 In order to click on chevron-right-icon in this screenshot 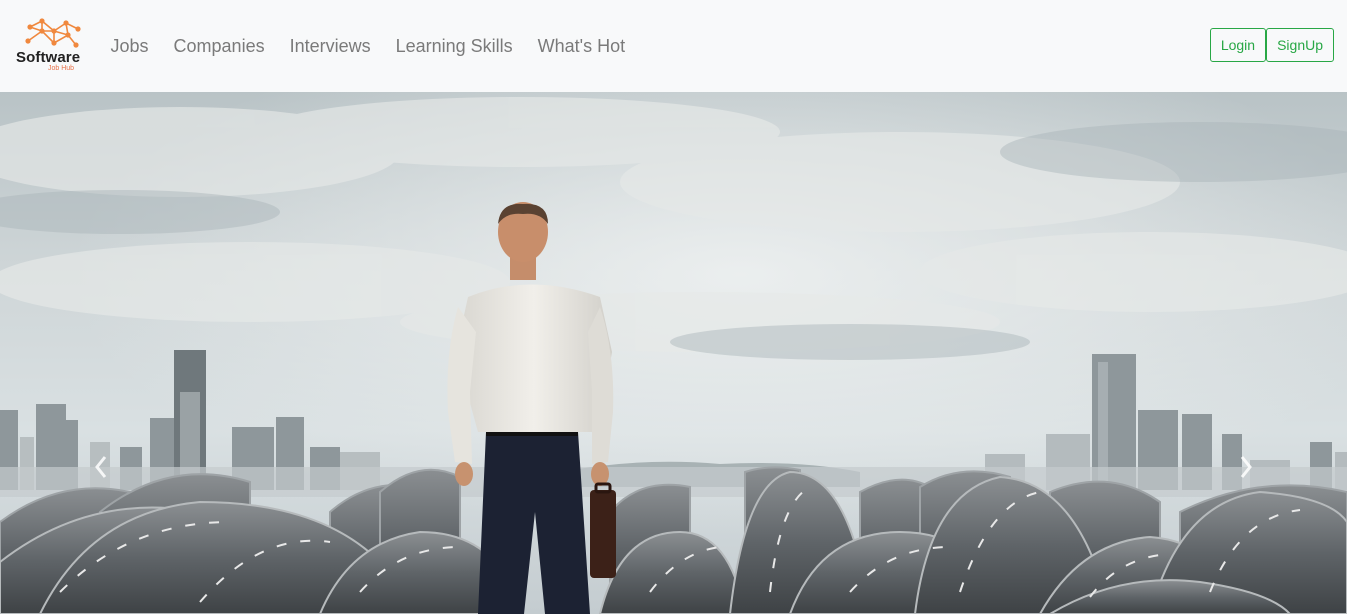, I will do `click(1246, 467)`.